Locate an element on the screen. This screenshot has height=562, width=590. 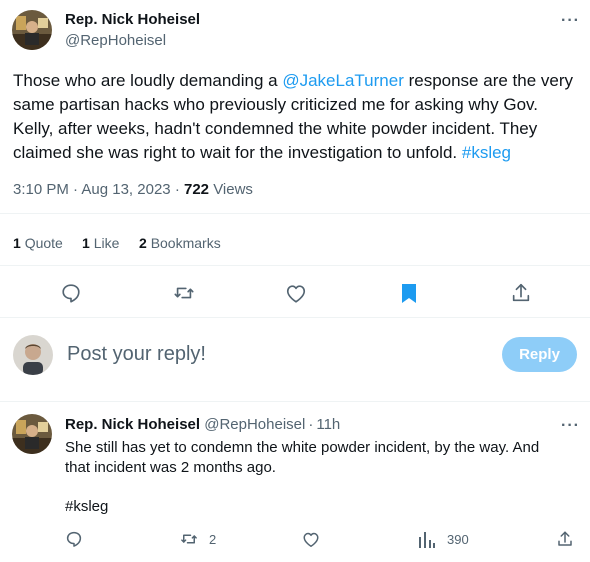
reply-header: Rep. Nick Hoheisel @RepHoheisel · 11h is located at coordinates (202, 424).